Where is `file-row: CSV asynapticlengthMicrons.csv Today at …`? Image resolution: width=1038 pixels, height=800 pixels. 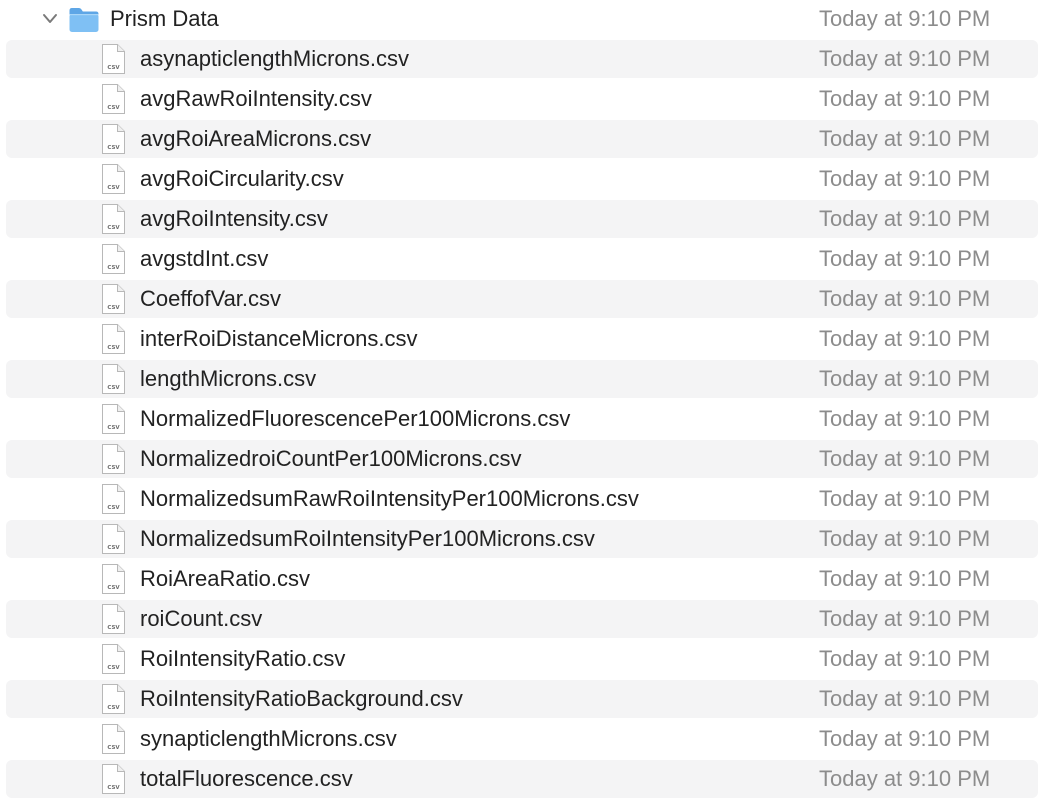 file-row: CSV asynapticlengthMicrons.csv Today at … is located at coordinates (522, 59).